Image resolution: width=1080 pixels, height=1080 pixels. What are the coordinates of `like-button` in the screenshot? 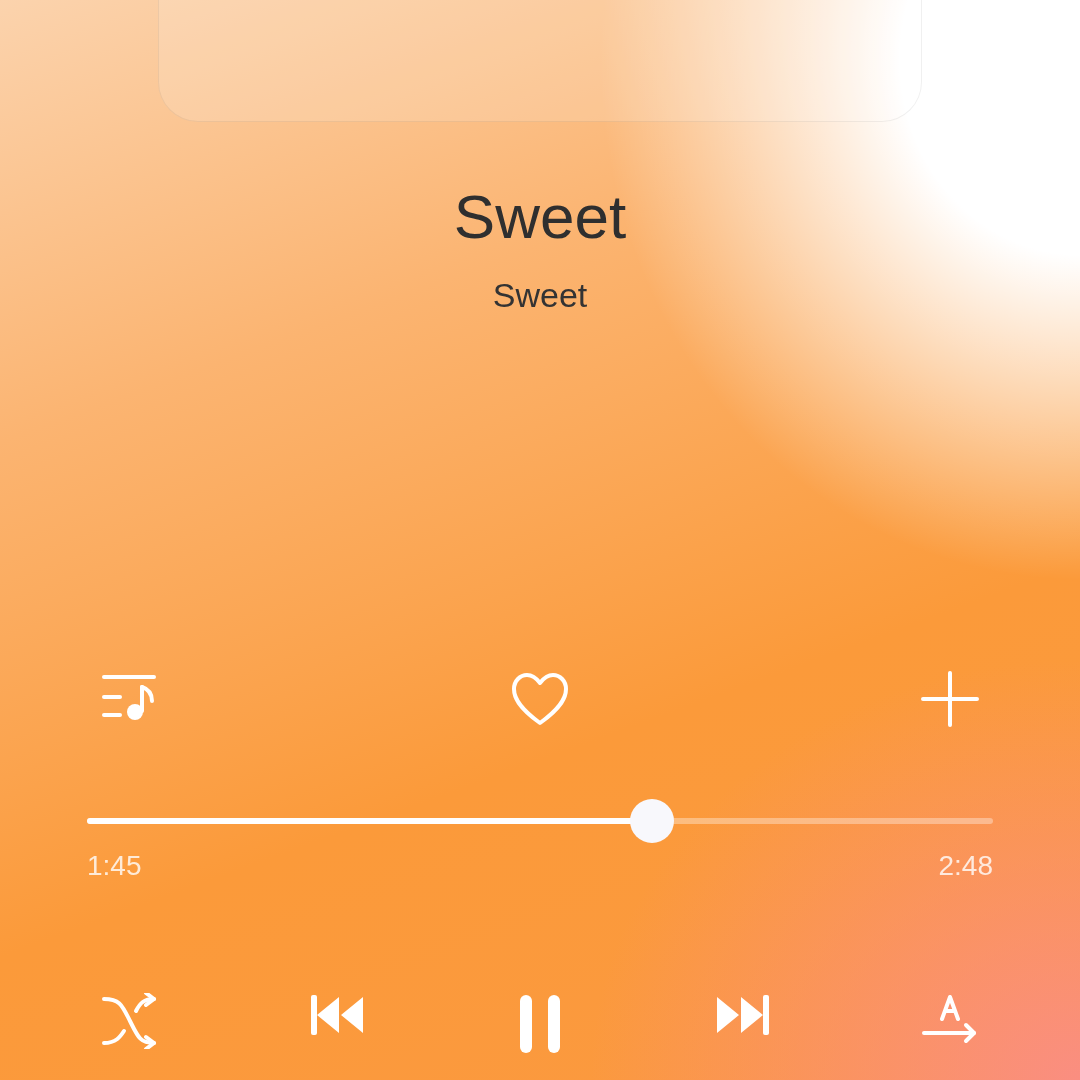 It's located at (540, 699).